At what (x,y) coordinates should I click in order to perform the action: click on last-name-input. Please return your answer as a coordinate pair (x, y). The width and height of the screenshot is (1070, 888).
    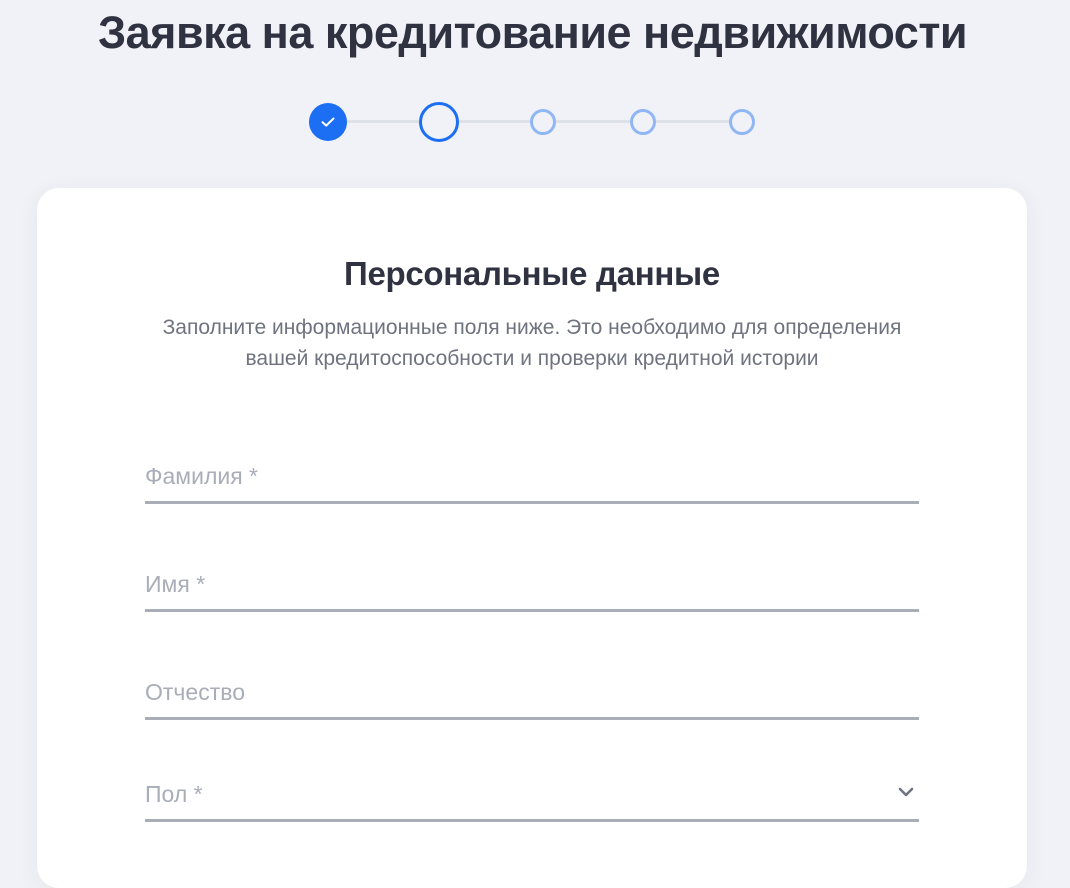
    Looking at the image, I should click on (495, 476).